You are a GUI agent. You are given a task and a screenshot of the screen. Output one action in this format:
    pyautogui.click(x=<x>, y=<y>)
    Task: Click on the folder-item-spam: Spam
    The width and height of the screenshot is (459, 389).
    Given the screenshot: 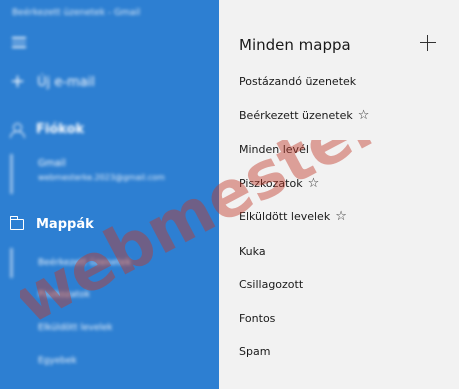 What is the action you would take?
    pyautogui.click(x=254, y=351)
    